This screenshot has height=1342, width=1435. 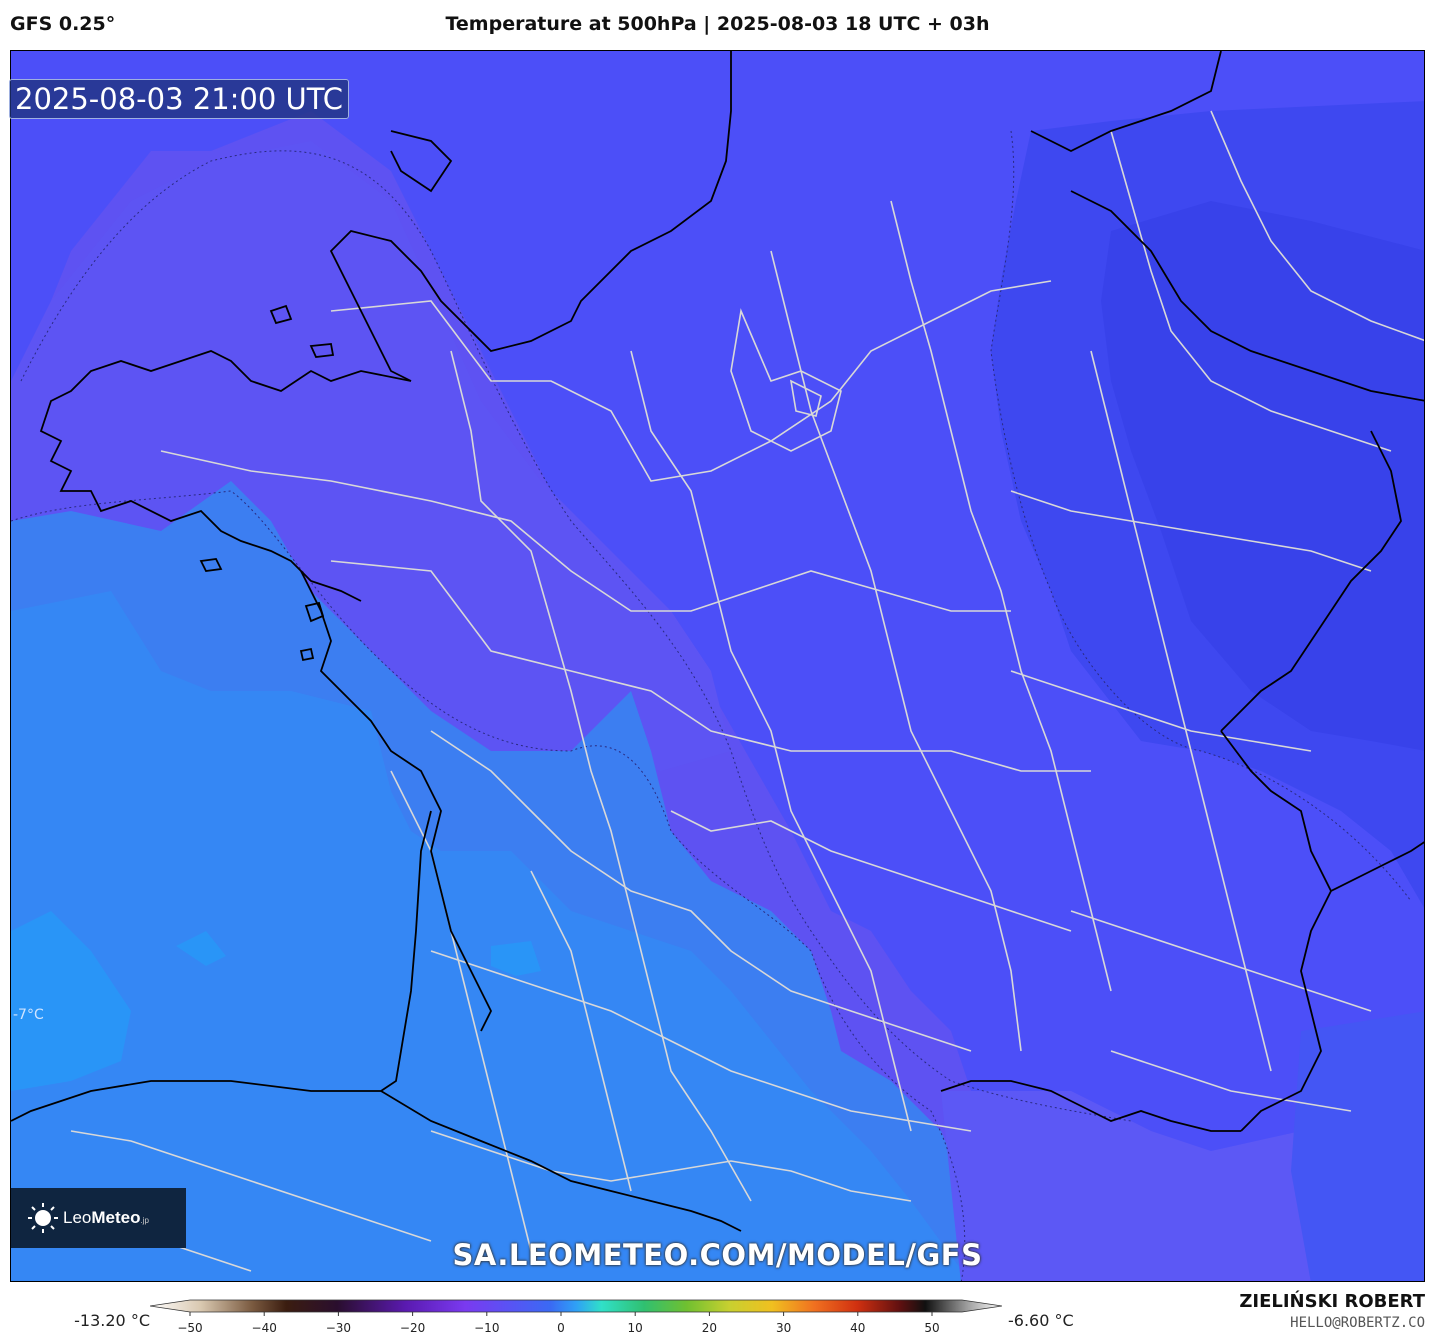 I want to click on logo-suffix: .jp, so click(x=144, y=1220).